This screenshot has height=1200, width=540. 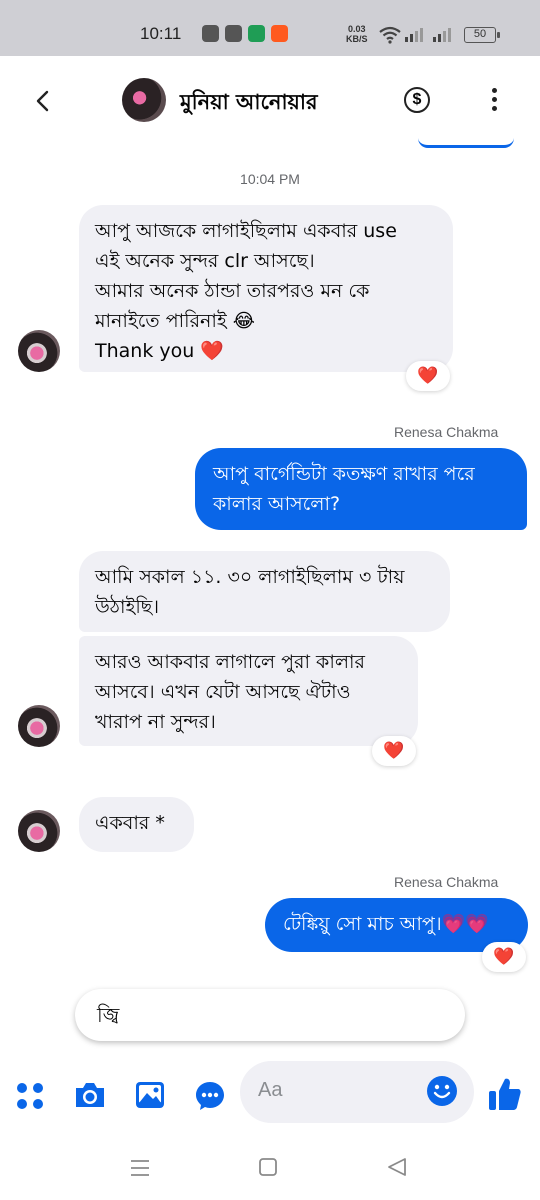 I want to click on emoji-icon, so click(x=442, y=1091).